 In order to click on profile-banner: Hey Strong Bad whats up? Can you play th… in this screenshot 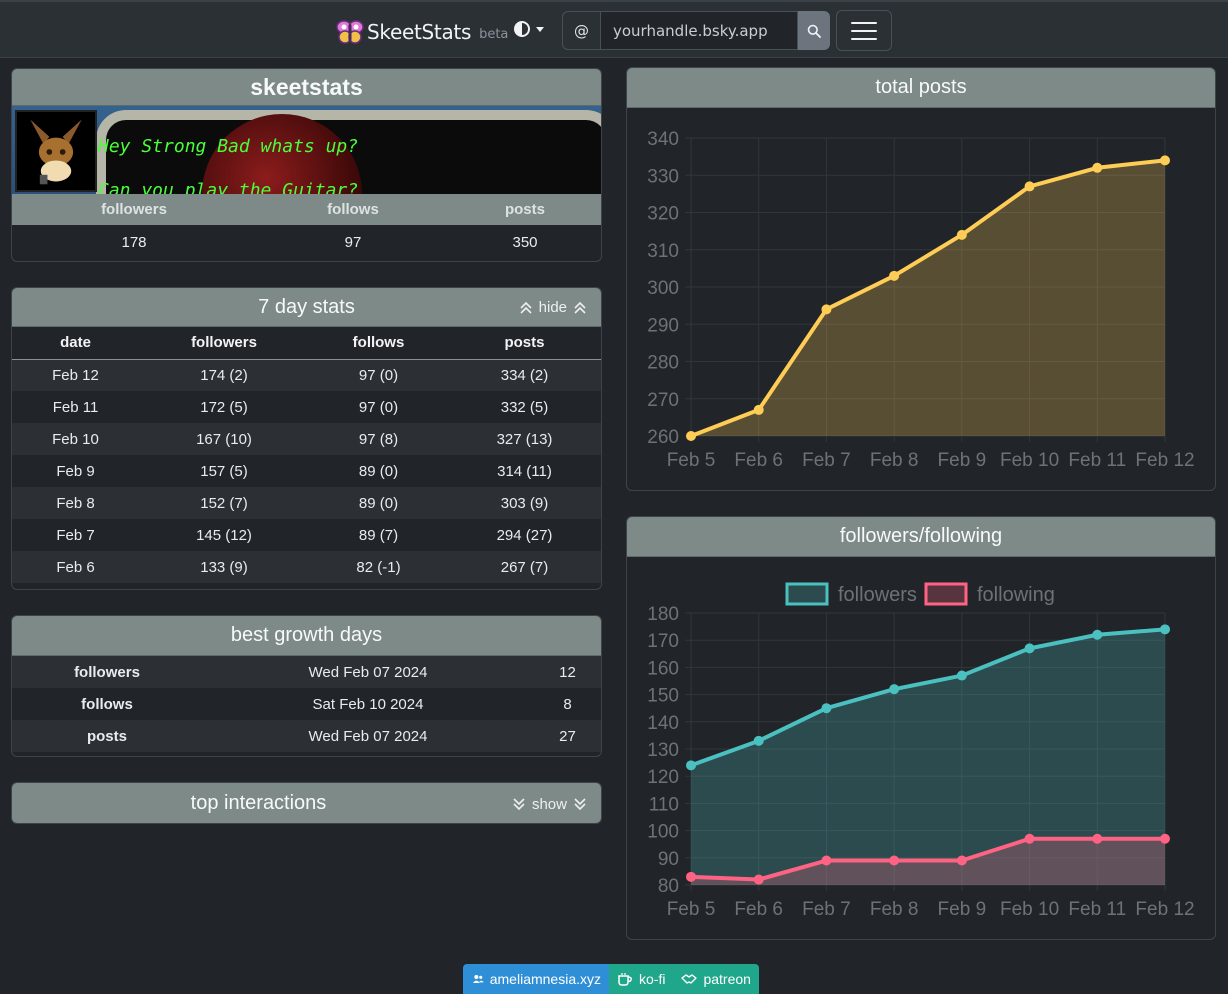, I will do `click(306, 150)`.